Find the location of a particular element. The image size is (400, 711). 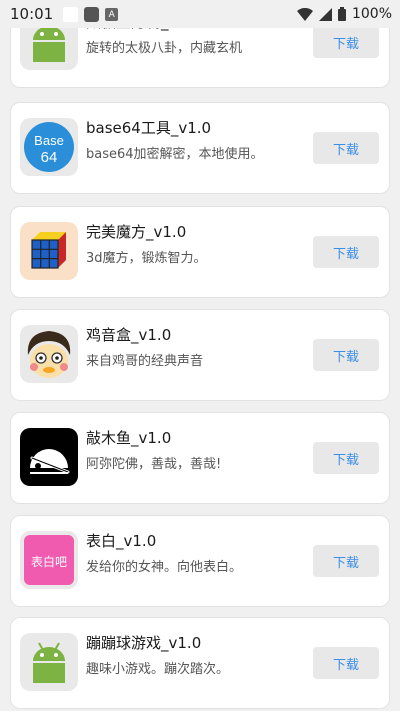

app-card: 蹦蹦球游戏_v1.0 趣味小游戏。蹦次踏次。 下载 is located at coordinates (200, 663).